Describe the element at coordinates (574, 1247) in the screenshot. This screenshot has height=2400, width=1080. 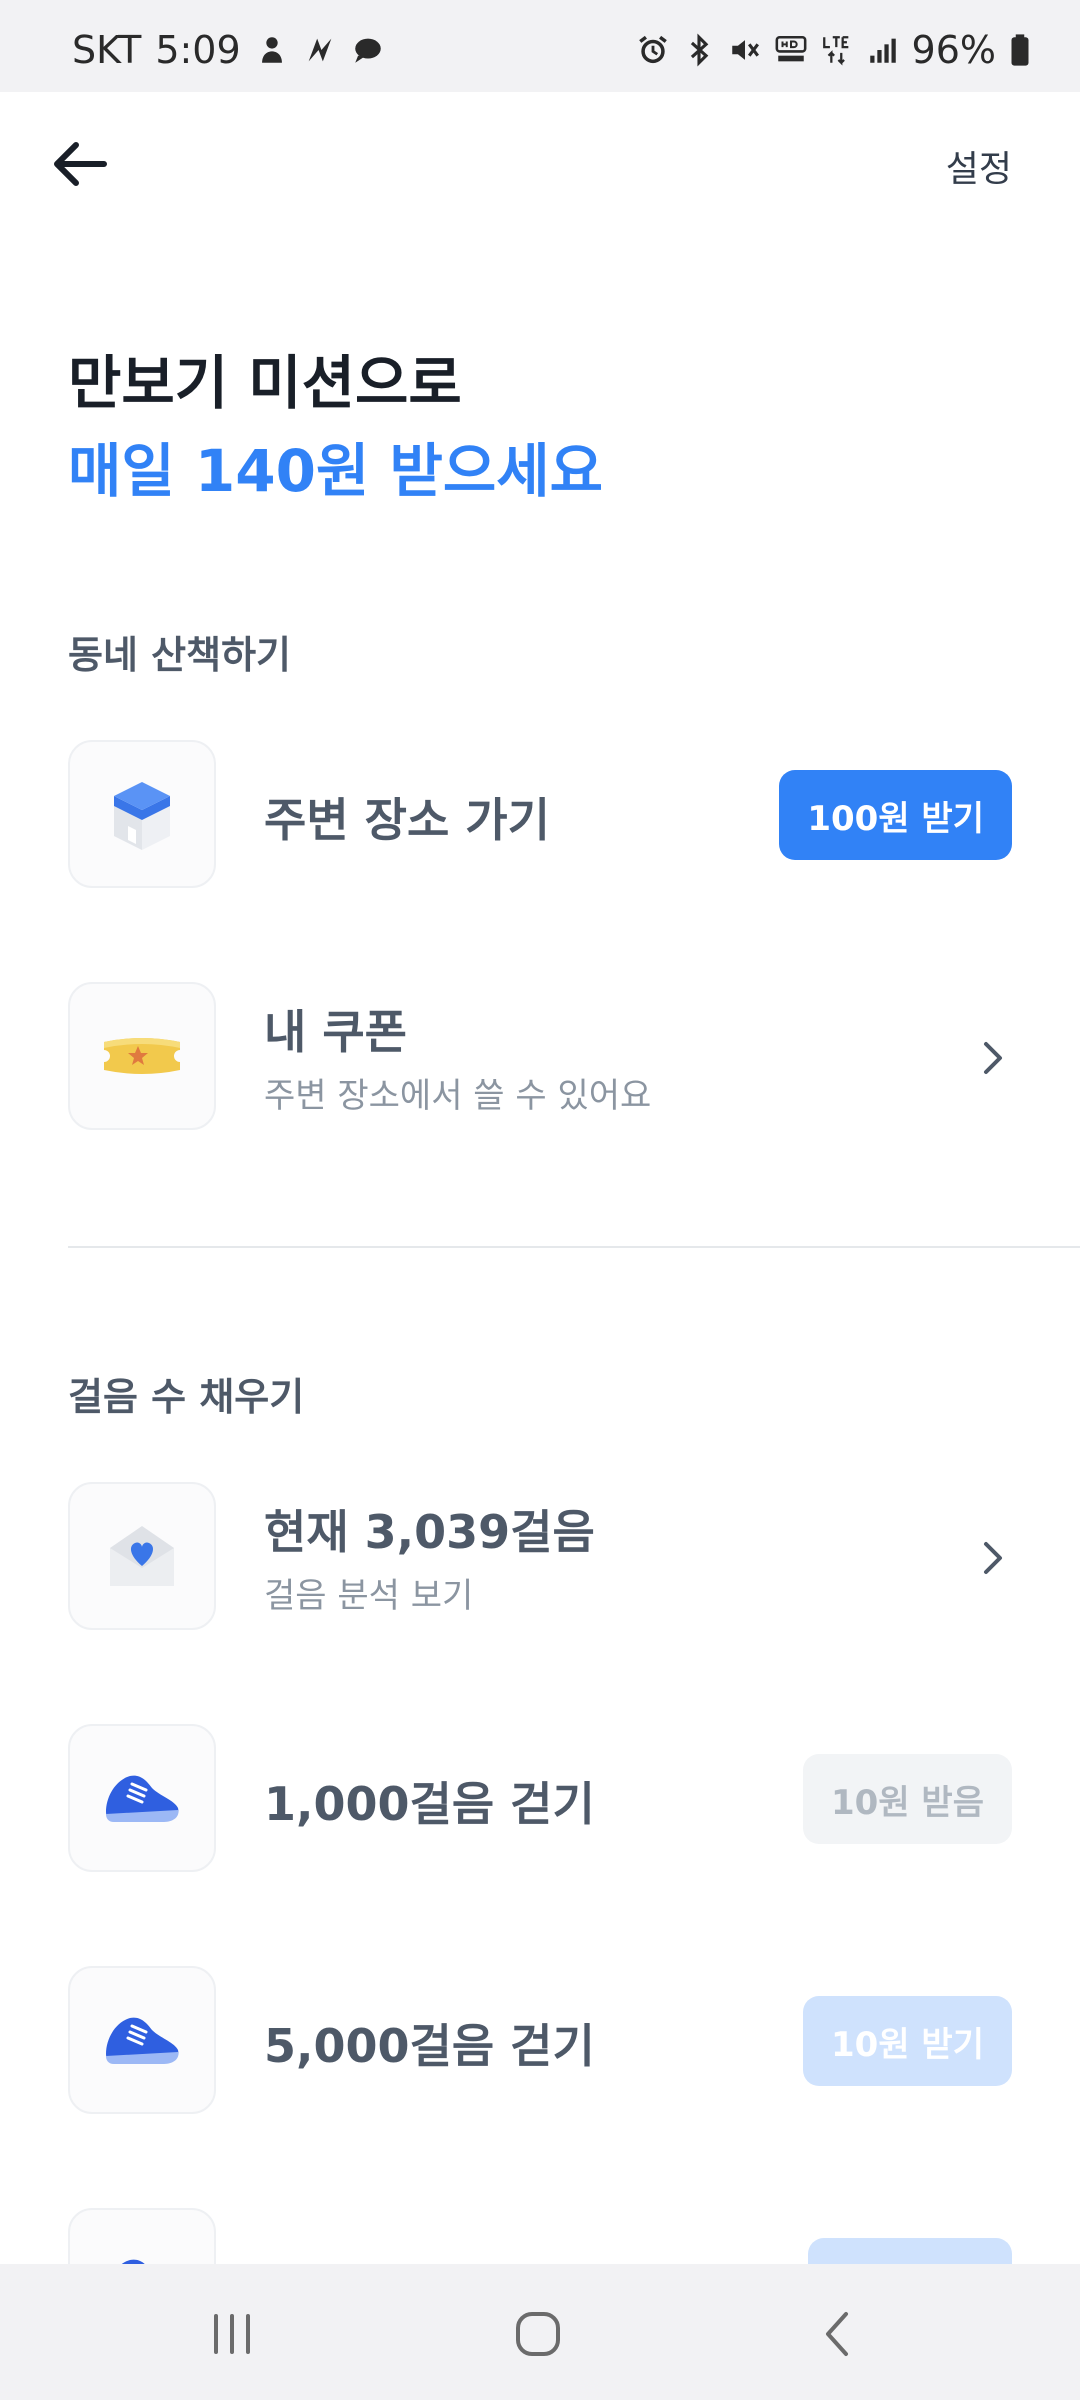
I see `section-divider` at that location.